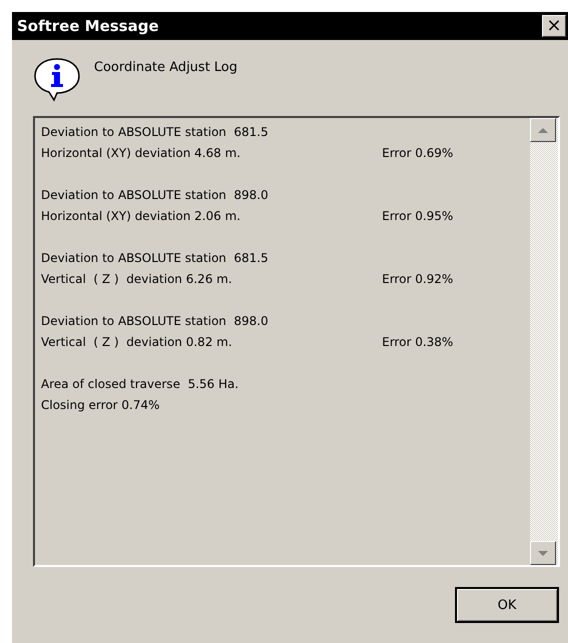 The height and width of the screenshot is (643, 568). I want to click on info-icon, so click(57, 80).